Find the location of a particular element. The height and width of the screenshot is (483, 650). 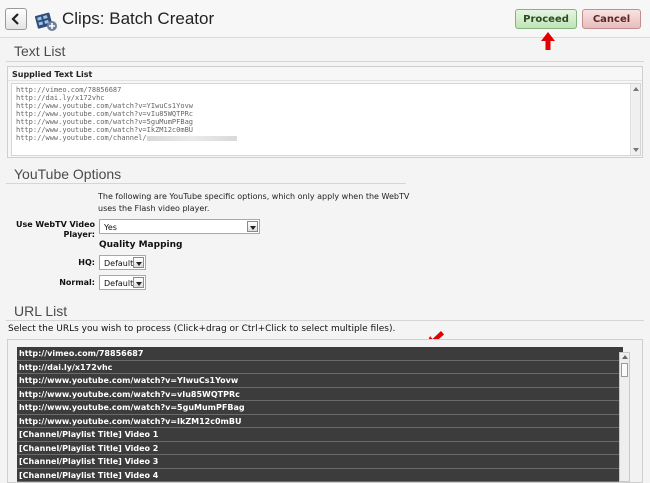

text-line: http://dai.ly/x172vhc is located at coordinates (60, 98).